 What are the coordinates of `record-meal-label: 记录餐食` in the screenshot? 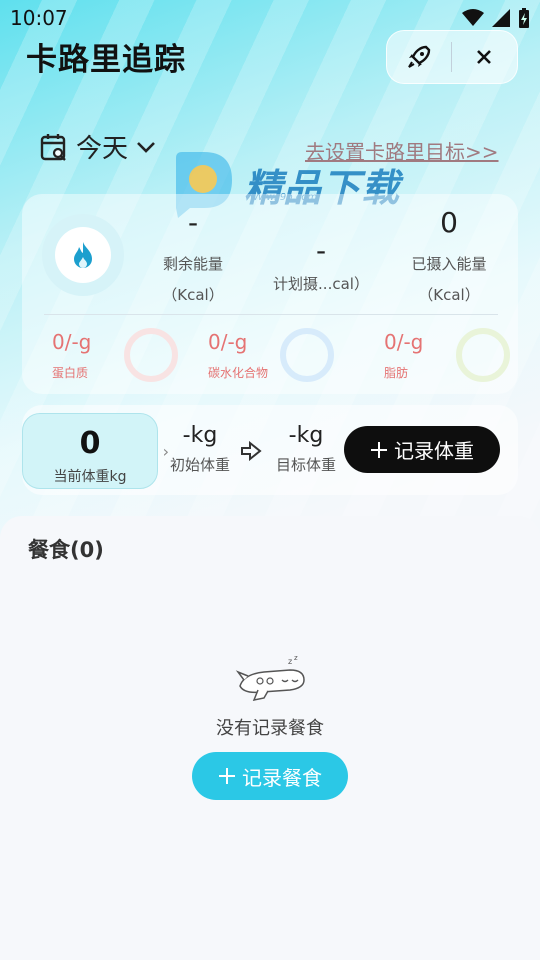 It's located at (282, 777).